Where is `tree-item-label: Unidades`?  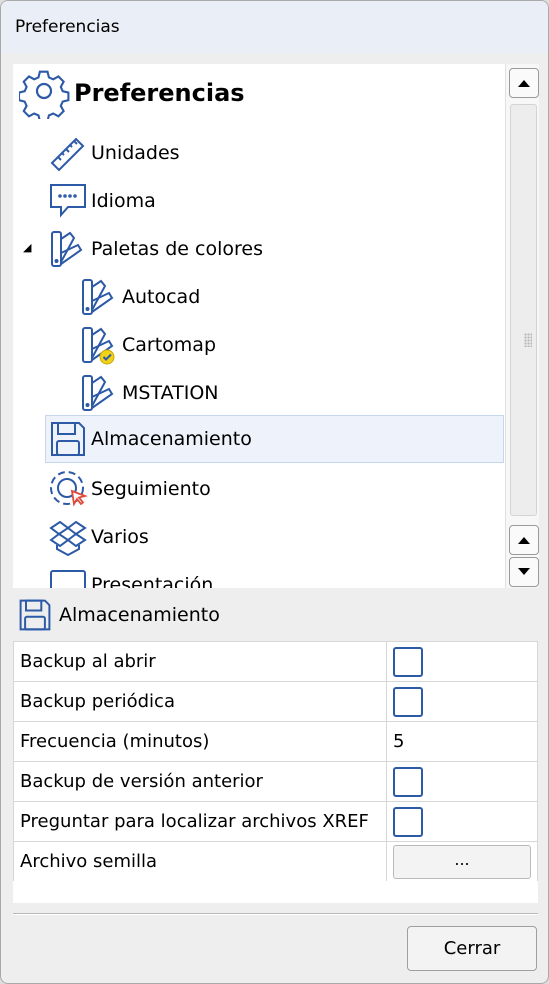
tree-item-label: Unidades is located at coordinates (135, 153).